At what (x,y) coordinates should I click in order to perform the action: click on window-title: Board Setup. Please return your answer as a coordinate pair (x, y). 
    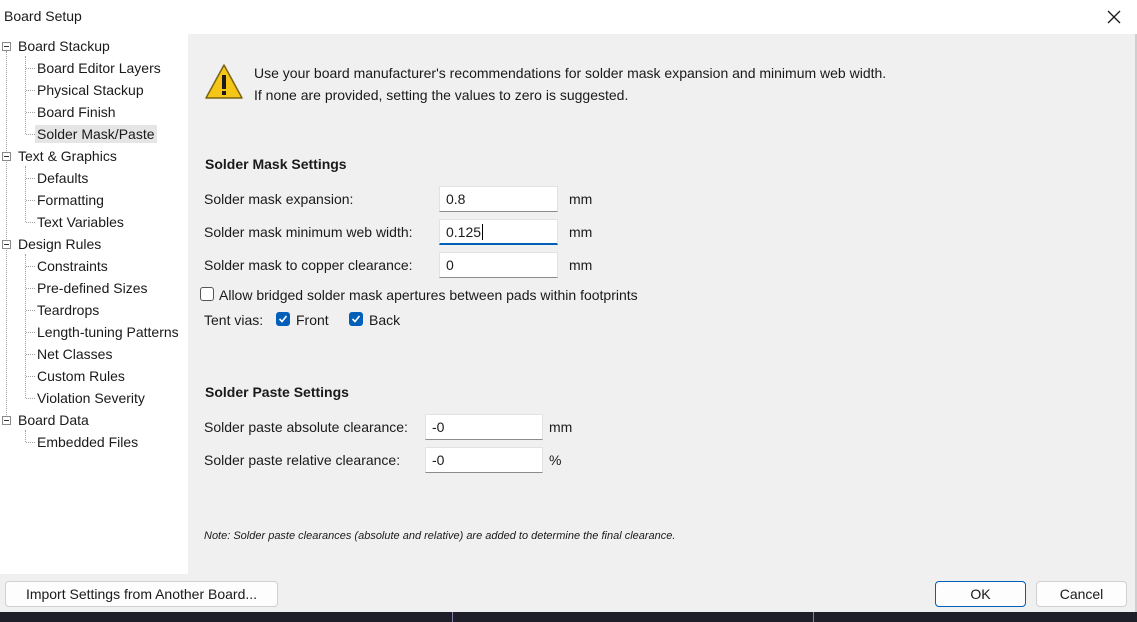
    Looking at the image, I should click on (43, 16).